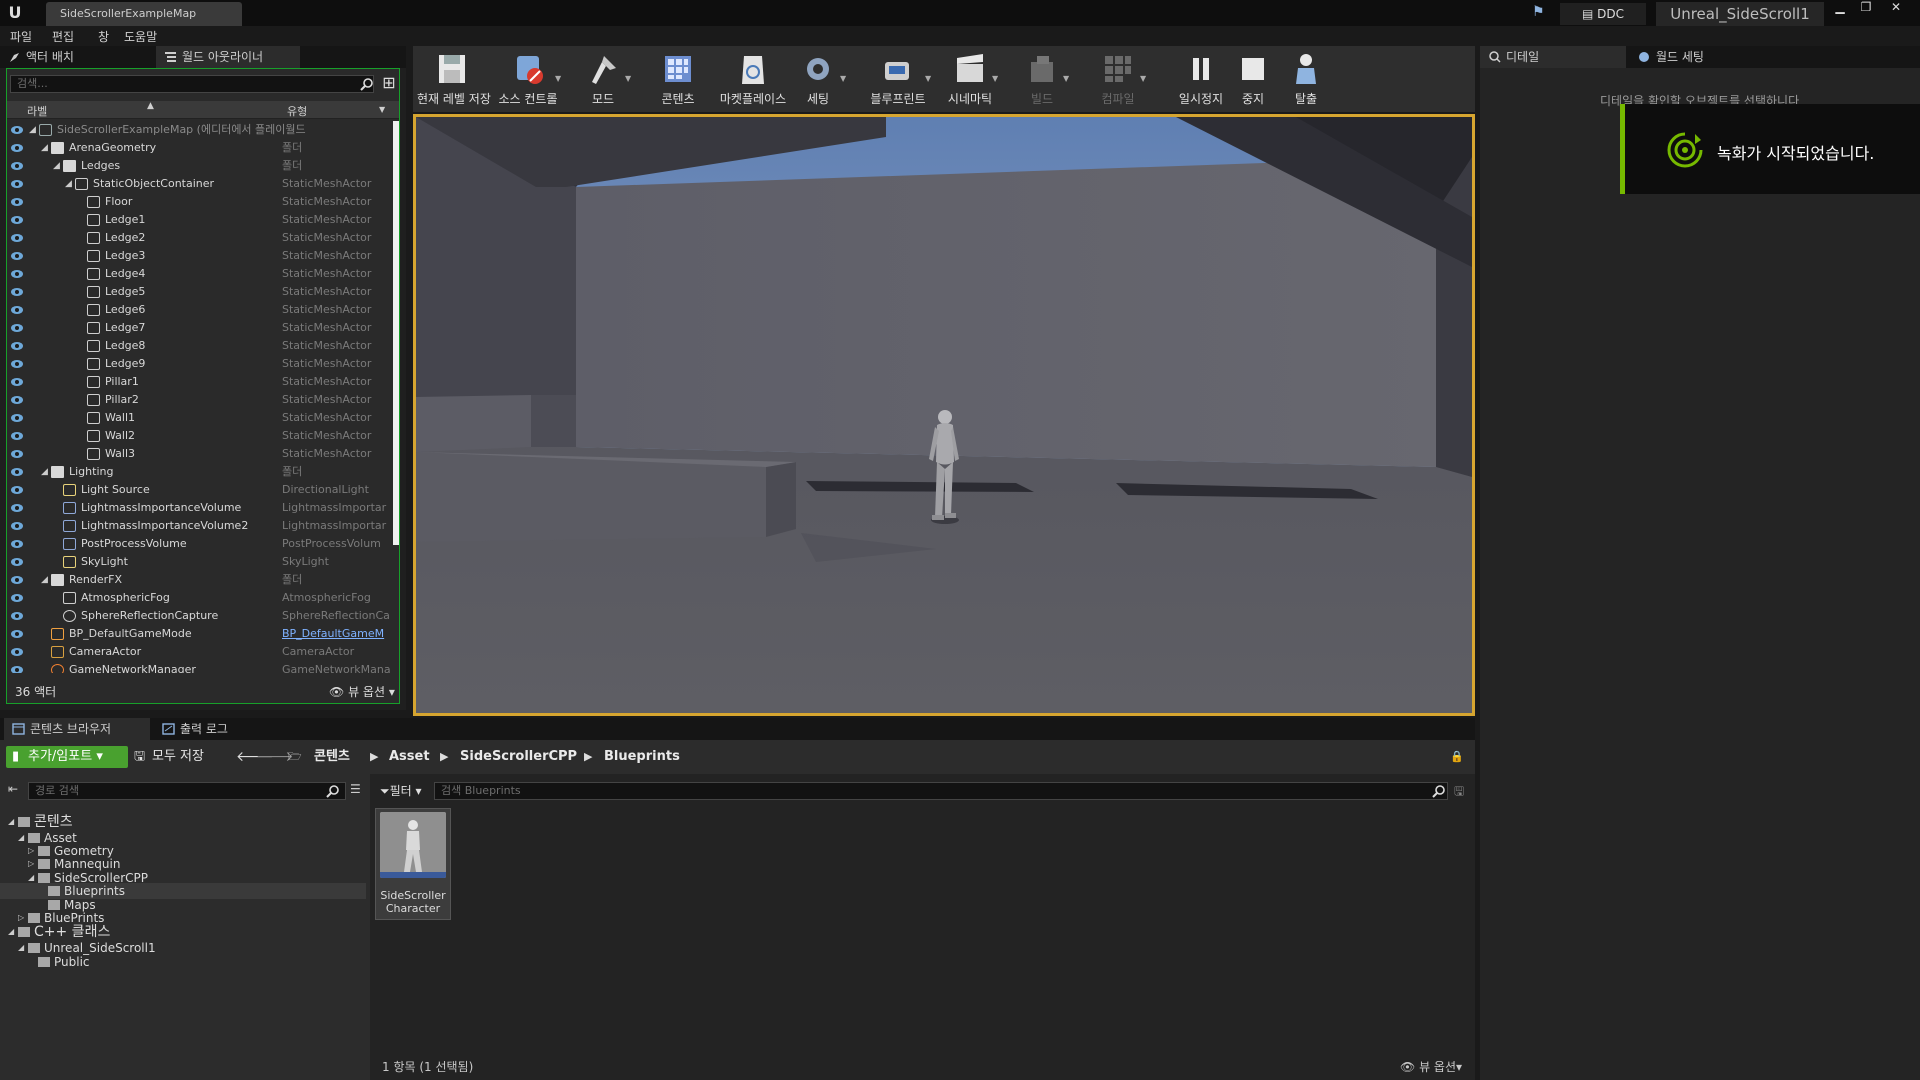  What do you see at coordinates (332, 757) in the screenshot?
I see `breadcrumb-content: 콘텐츠` at bounding box center [332, 757].